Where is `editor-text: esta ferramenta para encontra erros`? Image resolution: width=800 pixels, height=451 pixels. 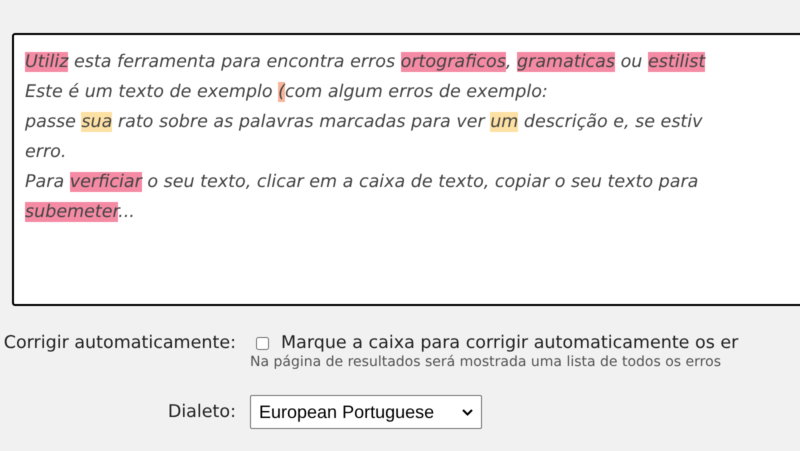
editor-text: esta ferramenta para encontra erros is located at coordinates (234, 62).